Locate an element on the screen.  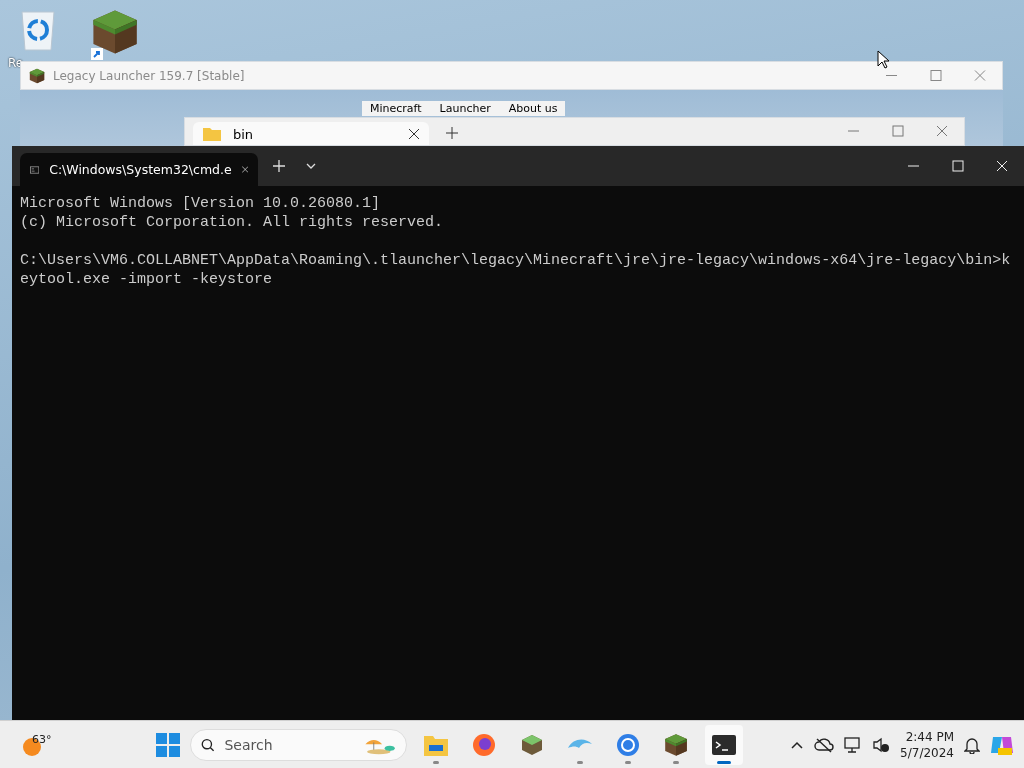
chevron-up-icon is located at coordinates (797, 744).